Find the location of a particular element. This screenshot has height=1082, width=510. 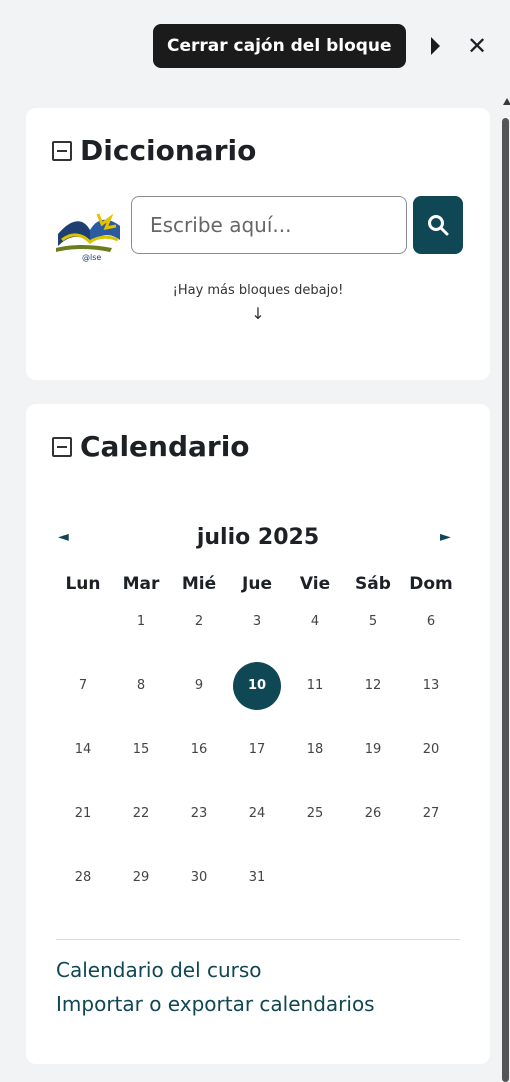

more-blocks-hint: ¡Hay más bloques debajo! is located at coordinates (258, 290).